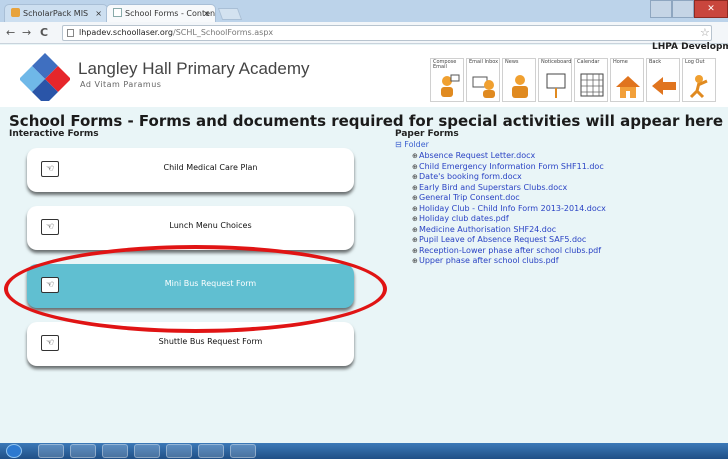 The width and height of the screenshot is (728, 459). Describe the element at coordinates (45, 77) in the screenshot. I see `school-logo-icon` at that location.